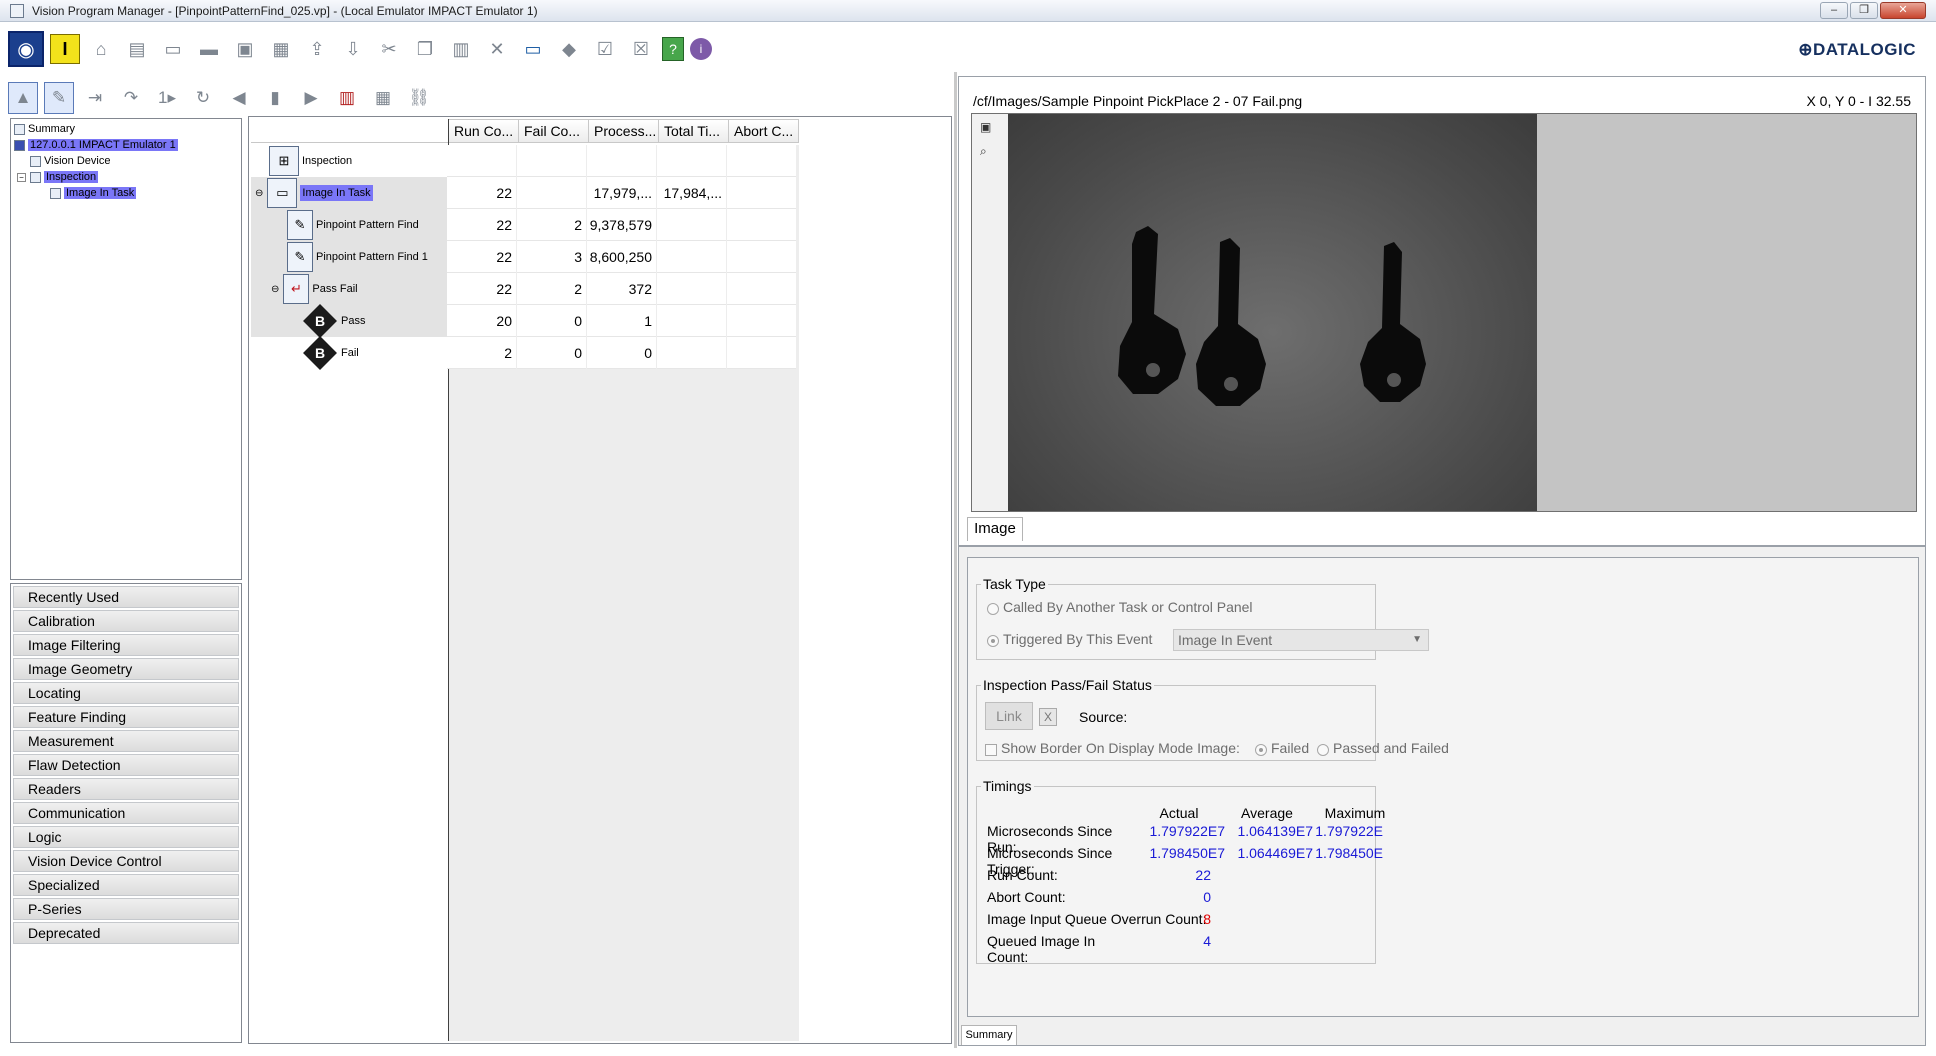 Image resolution: width=1936 pixels, height=1056 pixels. I want to click on link-button: Link, so click(1009, 716).